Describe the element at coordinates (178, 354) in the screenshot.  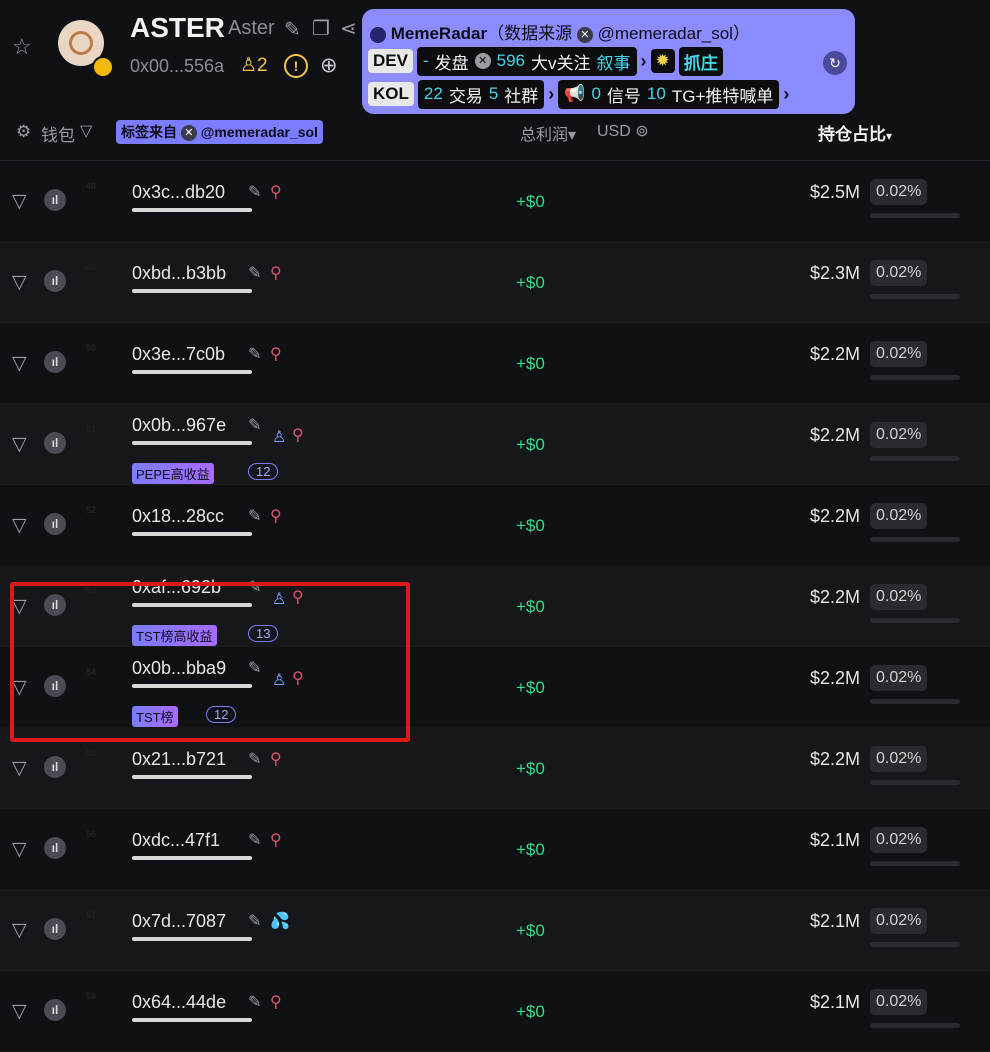
I see `wallet-address: 0x3e...7c0b` at that location.